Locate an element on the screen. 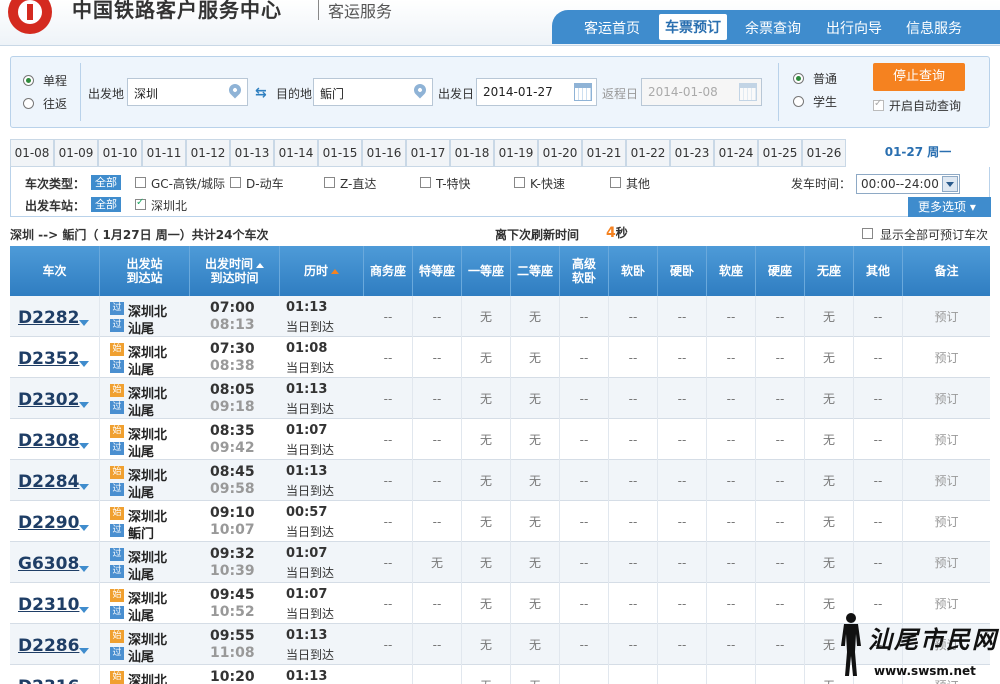 This screenshot has width=1000, height=684. auto-query-checkbox is located at coordinates (878, 104).